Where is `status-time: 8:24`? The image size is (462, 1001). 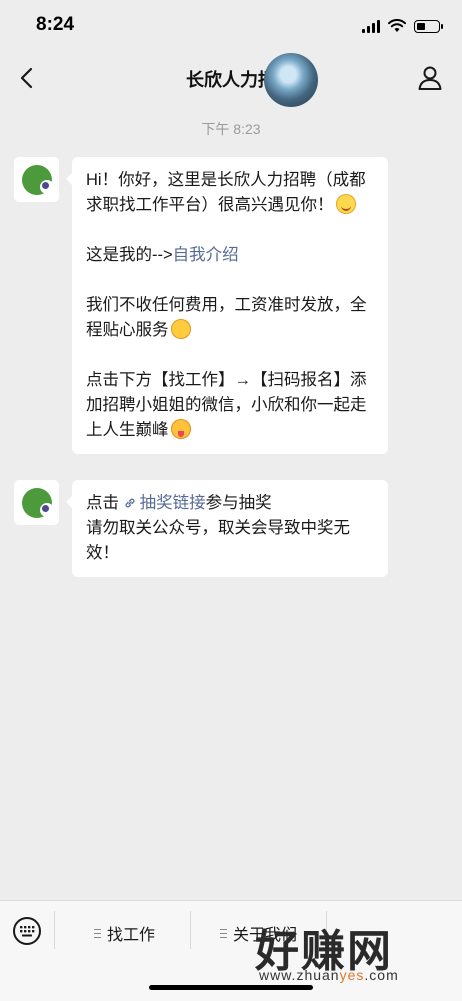
status-time: 8:24 is located at coordinates (55, 24).